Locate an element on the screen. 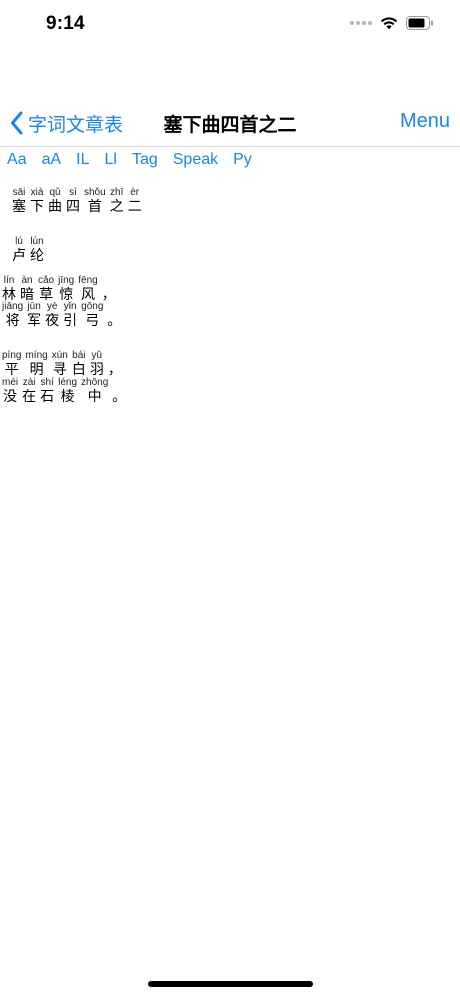 The image size is (460, 996). pinyin-character-unit: méi 没 is located at coordinates (10, 391).